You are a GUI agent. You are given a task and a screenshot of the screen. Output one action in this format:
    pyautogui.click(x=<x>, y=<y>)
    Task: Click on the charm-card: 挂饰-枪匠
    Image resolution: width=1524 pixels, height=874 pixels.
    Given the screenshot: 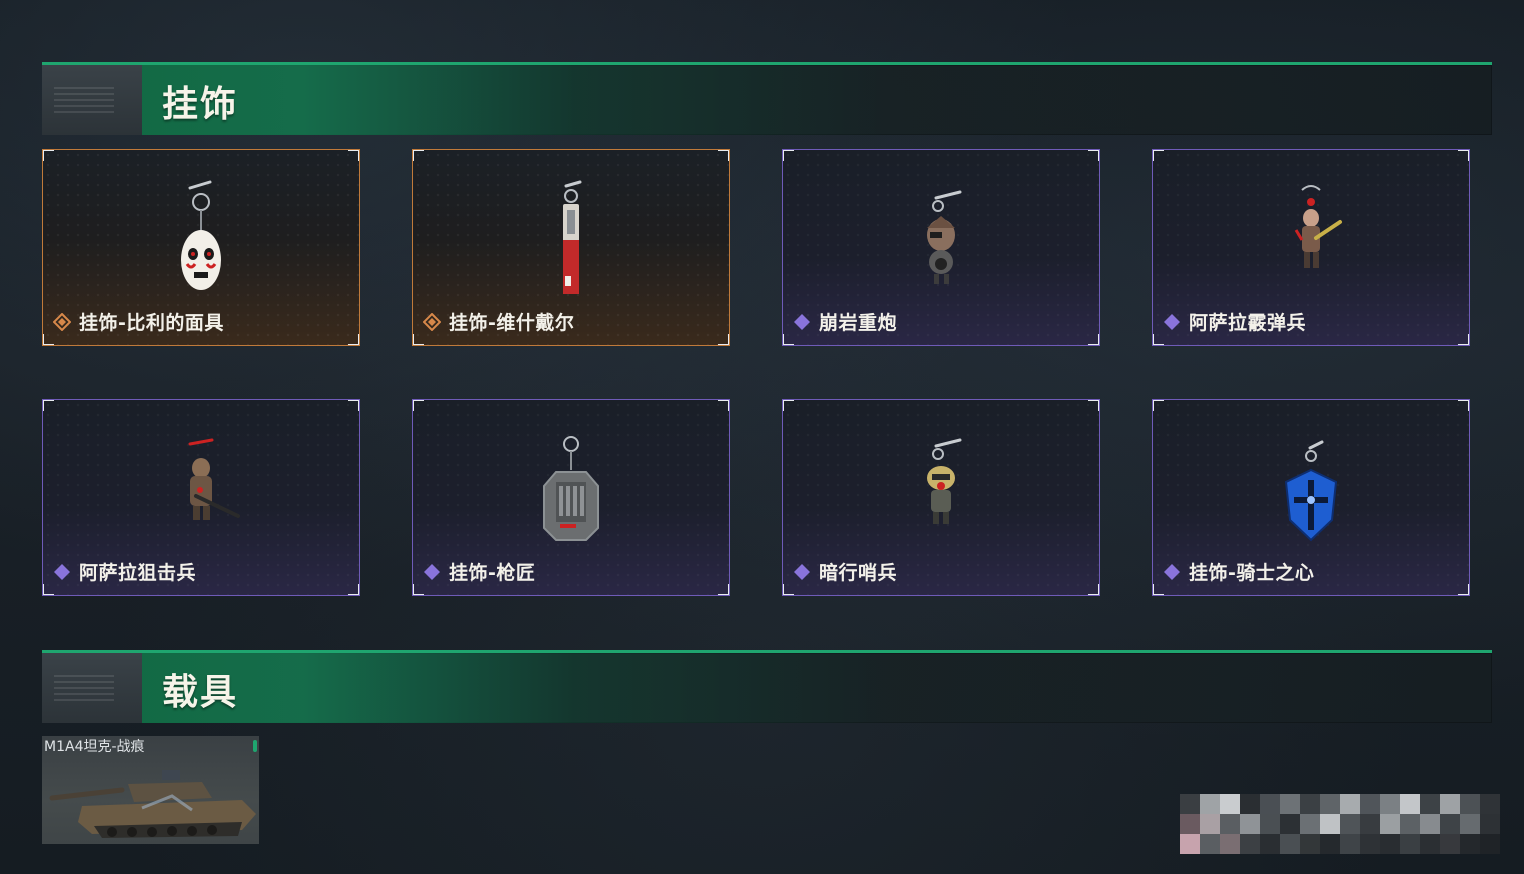 What is the action you would take?
    pyautogui.click(x=571, y=497)
    